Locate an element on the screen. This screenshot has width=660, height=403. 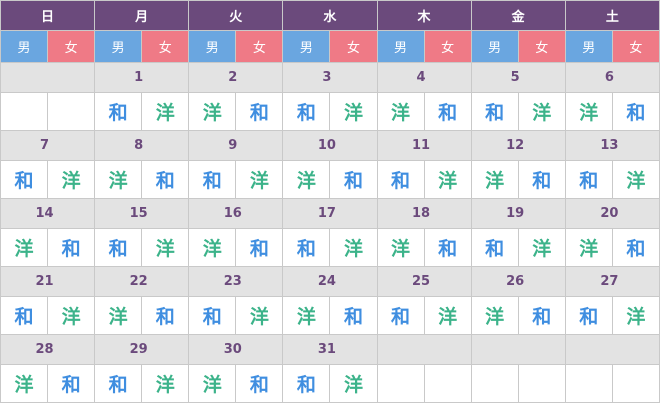
date-cell: 18 is located at coordinates (424, 213).